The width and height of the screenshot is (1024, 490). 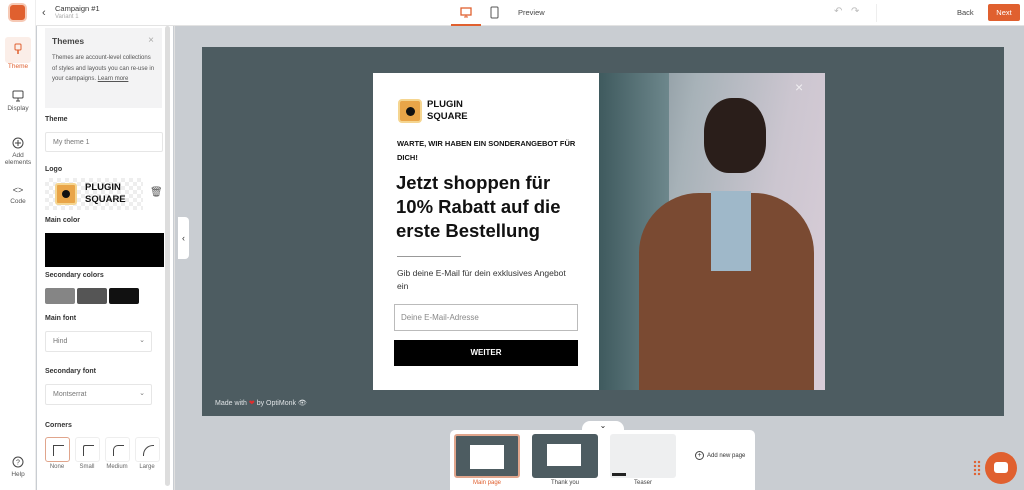 What do you see at coordinates (60, 341) in the screenshot?
I see `main-font-value: Hind` at bounding box center [60, 341].